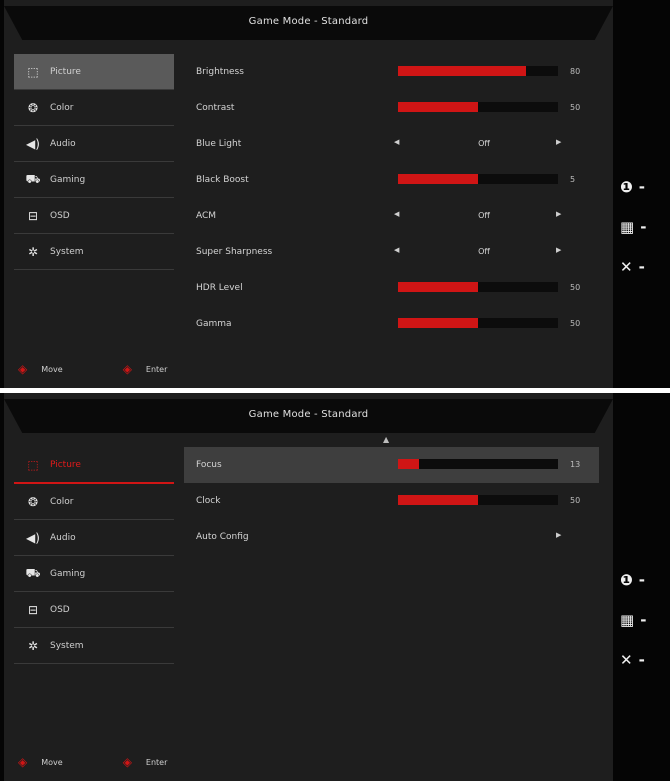 Image resolution: width=670 pixels, height=782 pixels. I want to click on setting-row-auto-config: Auto Config ▶, so click(391, 537).